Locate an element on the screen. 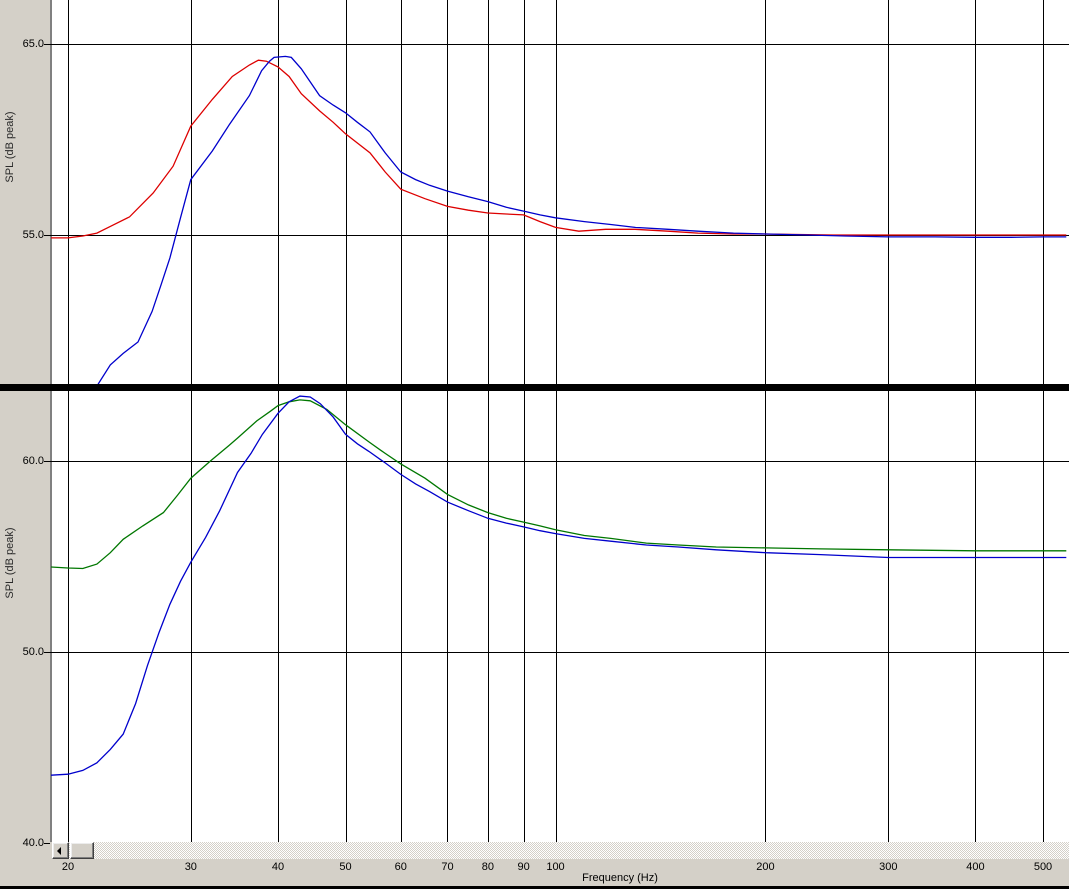  x-tick-label: 60 is located at coordinates (400, 867).